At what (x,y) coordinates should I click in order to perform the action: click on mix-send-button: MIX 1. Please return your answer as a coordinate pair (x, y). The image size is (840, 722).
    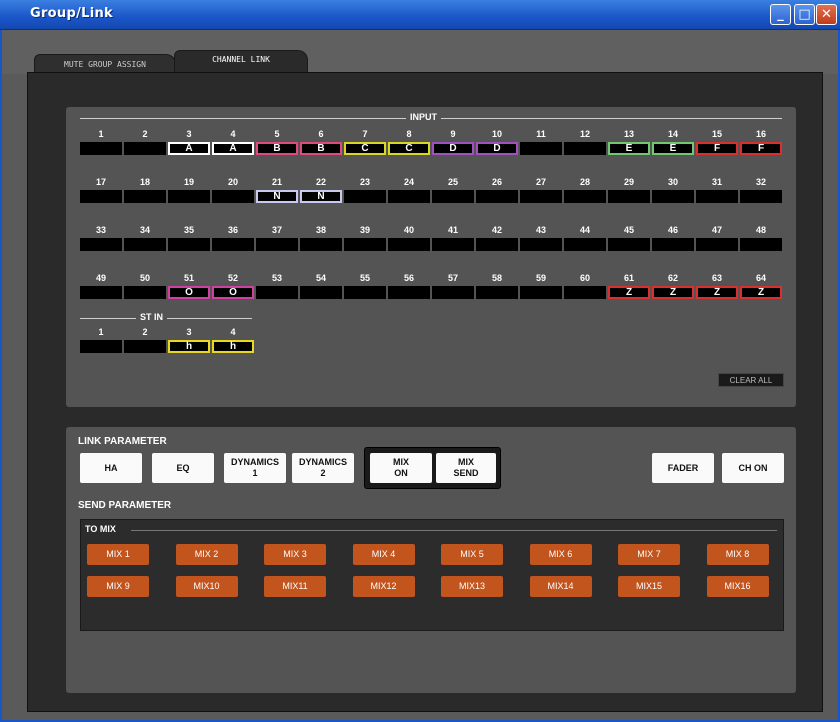
    Looking at the image, I should click on (118, 554).